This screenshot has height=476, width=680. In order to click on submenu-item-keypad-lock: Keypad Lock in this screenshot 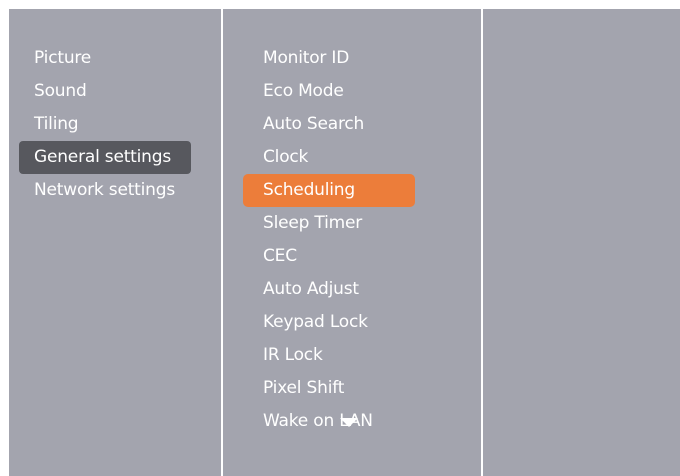, I will do `click(329, 322)`.